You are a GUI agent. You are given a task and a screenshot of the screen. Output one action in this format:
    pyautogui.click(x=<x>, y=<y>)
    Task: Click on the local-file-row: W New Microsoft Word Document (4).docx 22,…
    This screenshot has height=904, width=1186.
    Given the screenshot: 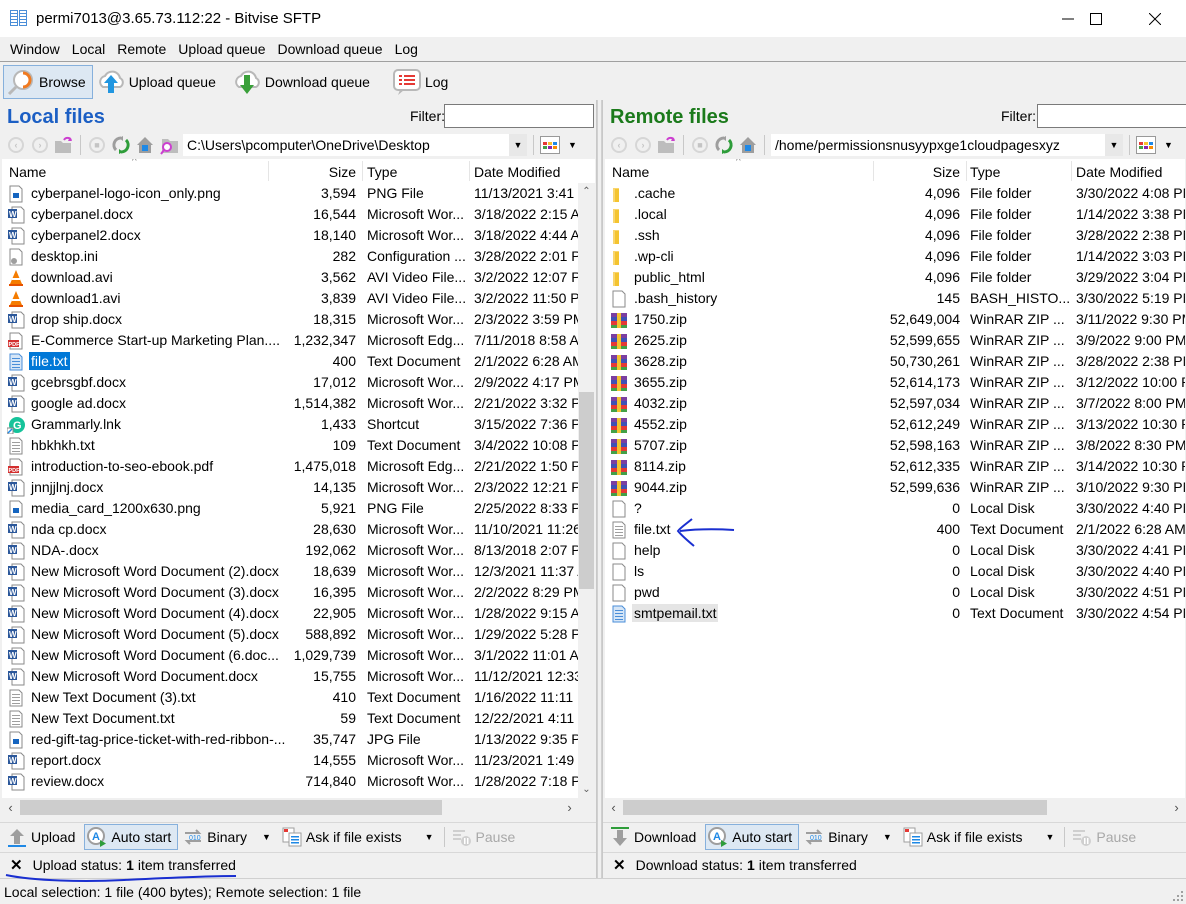 What is the action you would take?
    pyautogui.click(x=298, y=613)
    